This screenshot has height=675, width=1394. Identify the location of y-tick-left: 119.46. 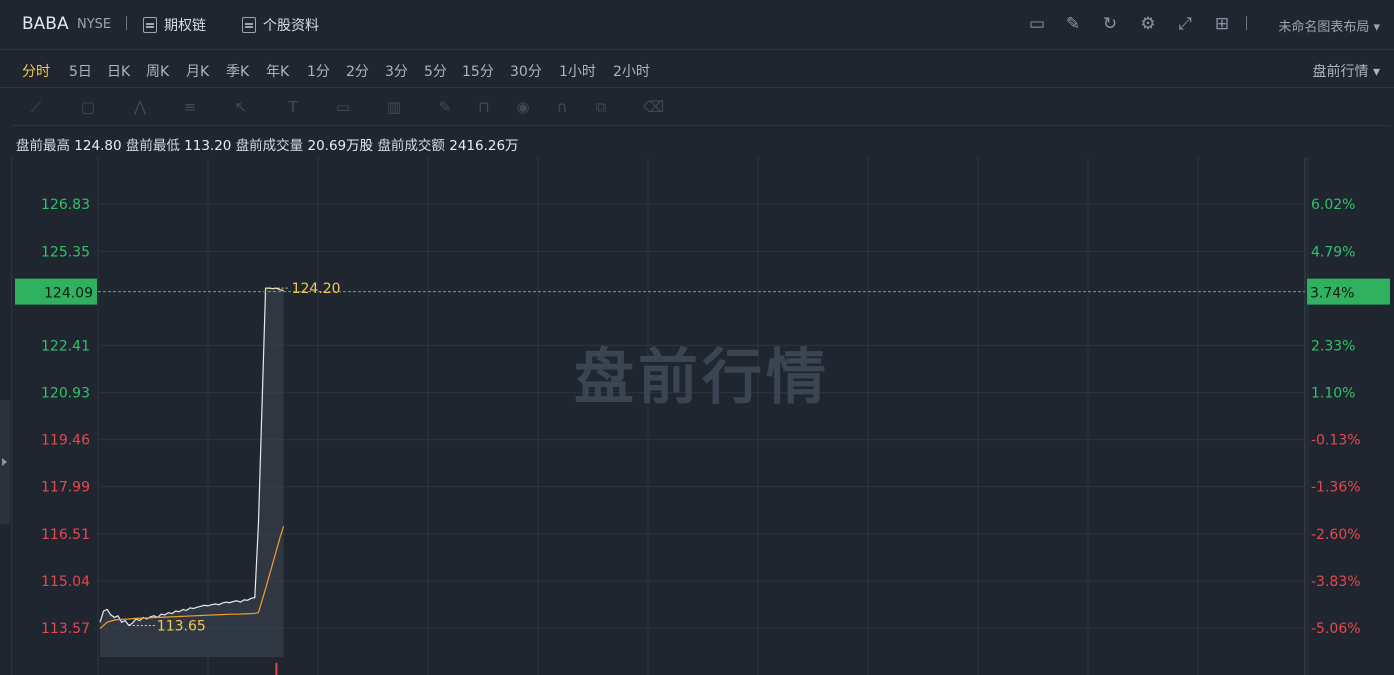
(65, 441).